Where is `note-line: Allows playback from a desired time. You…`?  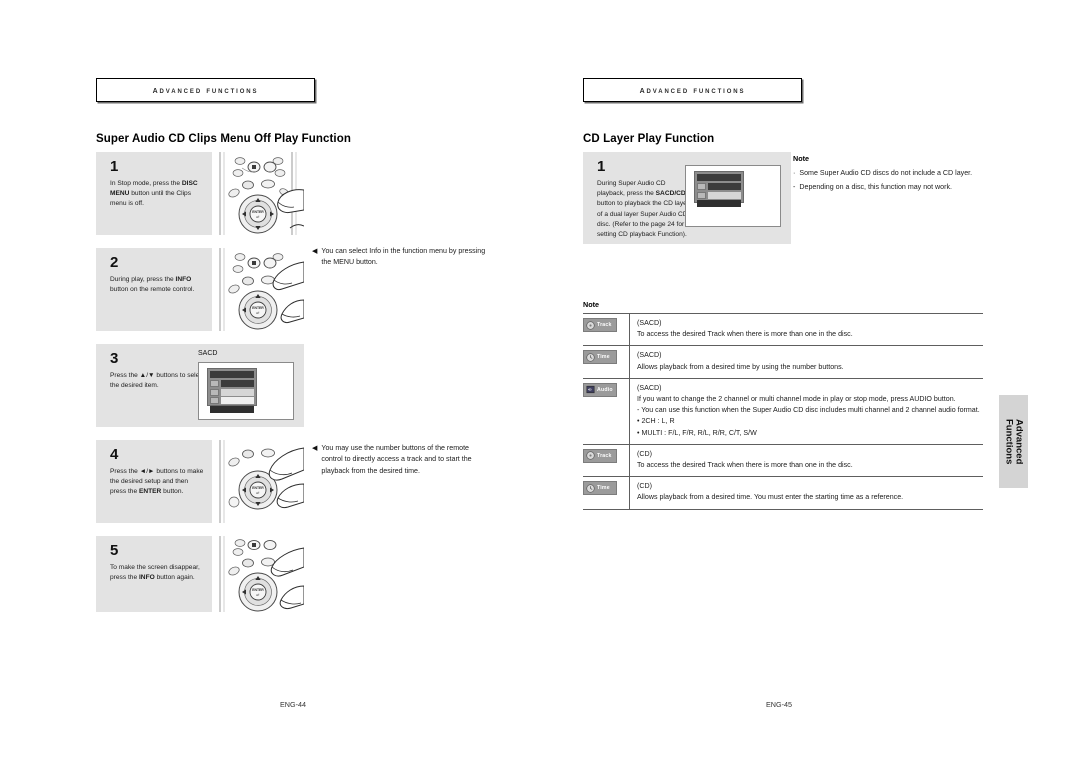 note-line: Allows playback from a desired time. You… is located at coordinates (770, 497).